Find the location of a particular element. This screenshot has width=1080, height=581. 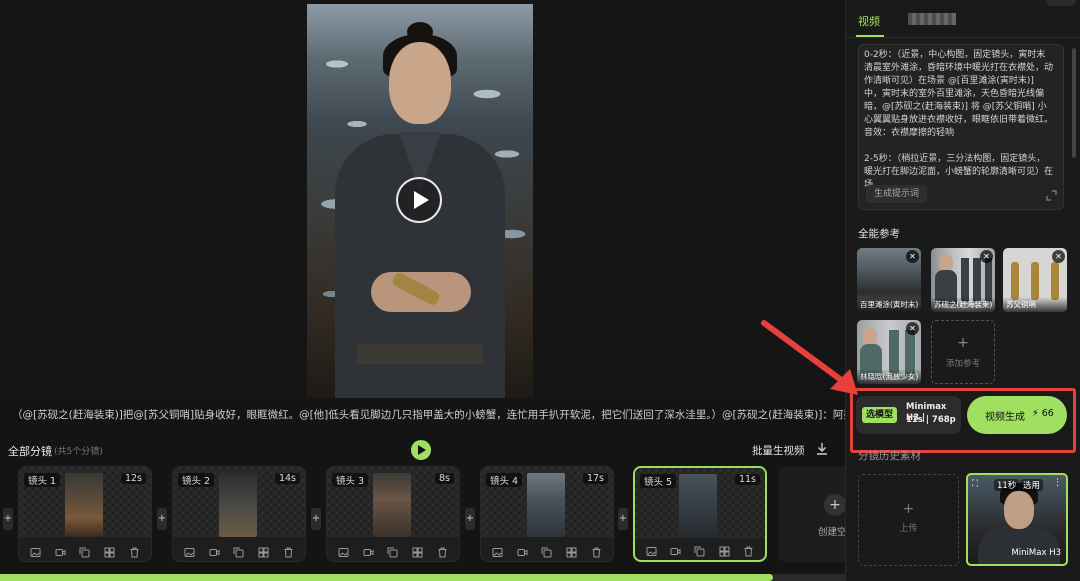

shot-thumbnail: 镜头 1 12s is located at coordinates (85, 502).